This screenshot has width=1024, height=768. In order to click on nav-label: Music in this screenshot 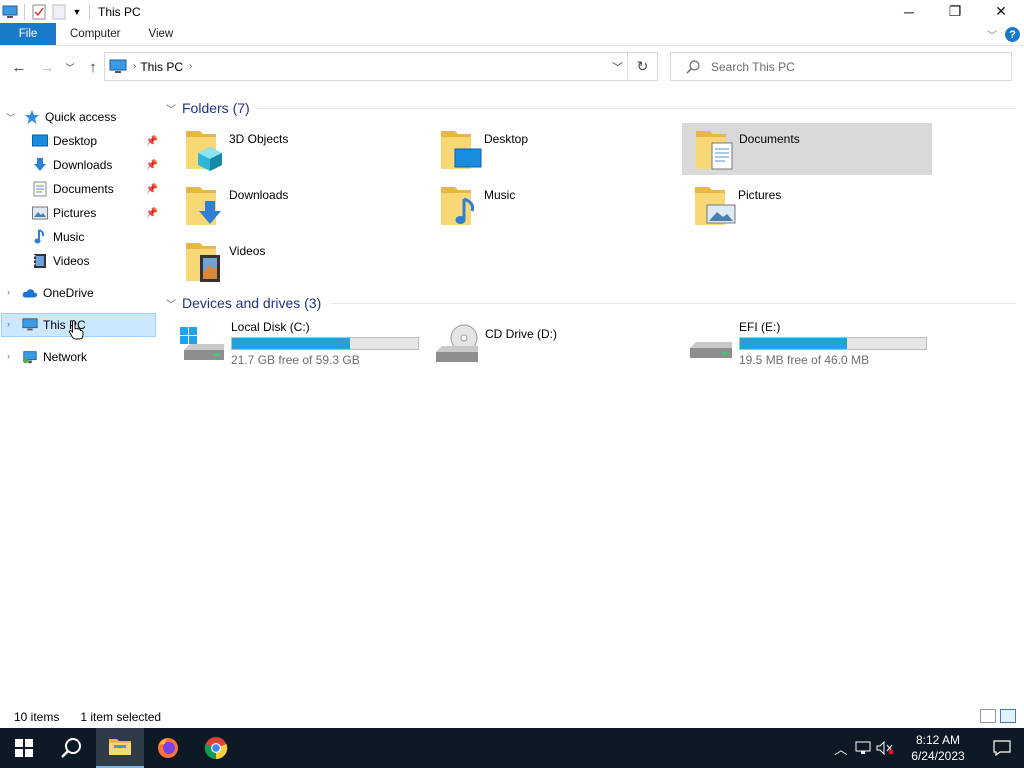, I will do `click(69, 237)`.